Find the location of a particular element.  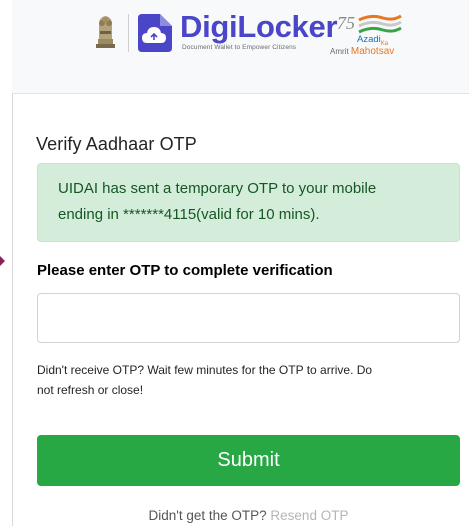

amrit-mahotsav-label: Amrit Mahotsav is located at coordinates (362, 52).